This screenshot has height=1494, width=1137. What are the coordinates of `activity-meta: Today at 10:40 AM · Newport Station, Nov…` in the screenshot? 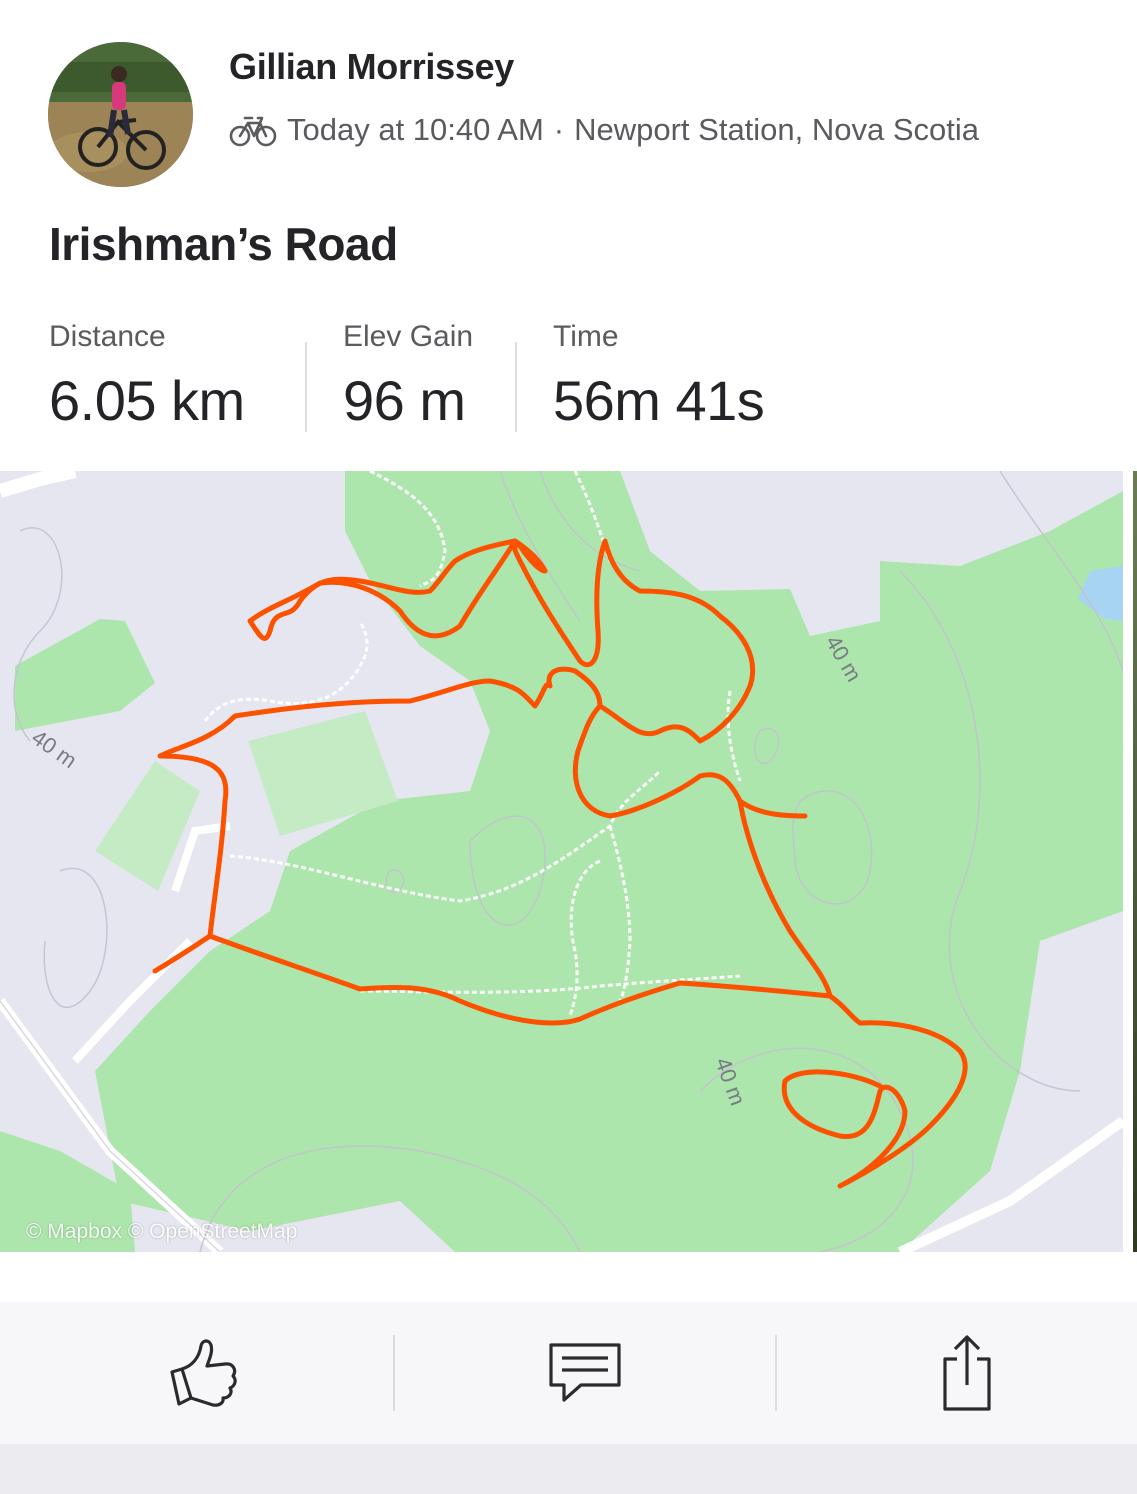 It's located at (604, 130).